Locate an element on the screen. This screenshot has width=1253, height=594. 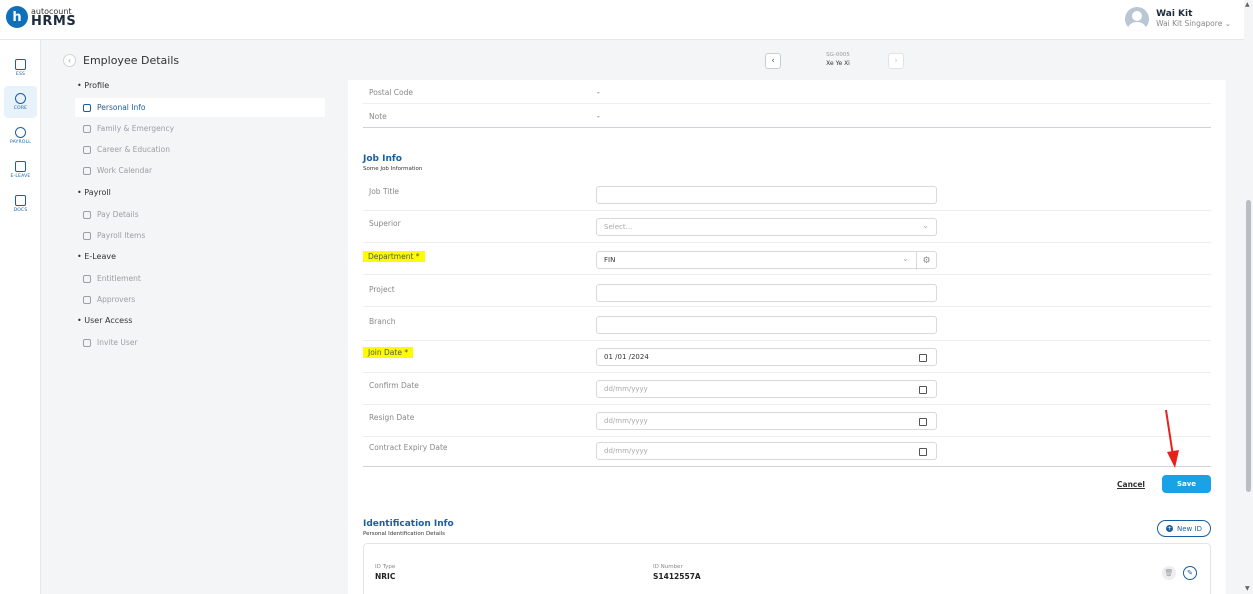
save-button: Save is located at coordinates (1186, 484).